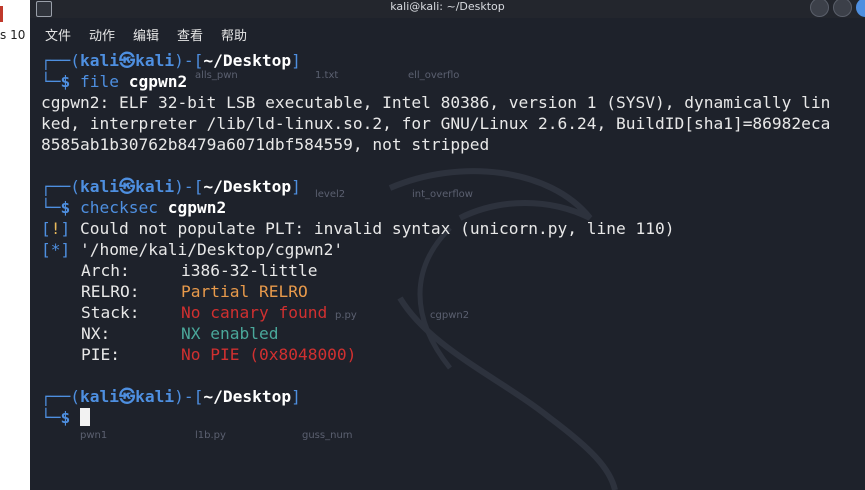  I want to click on desktop-icon-label: ell_overflo, so click(434, 75).